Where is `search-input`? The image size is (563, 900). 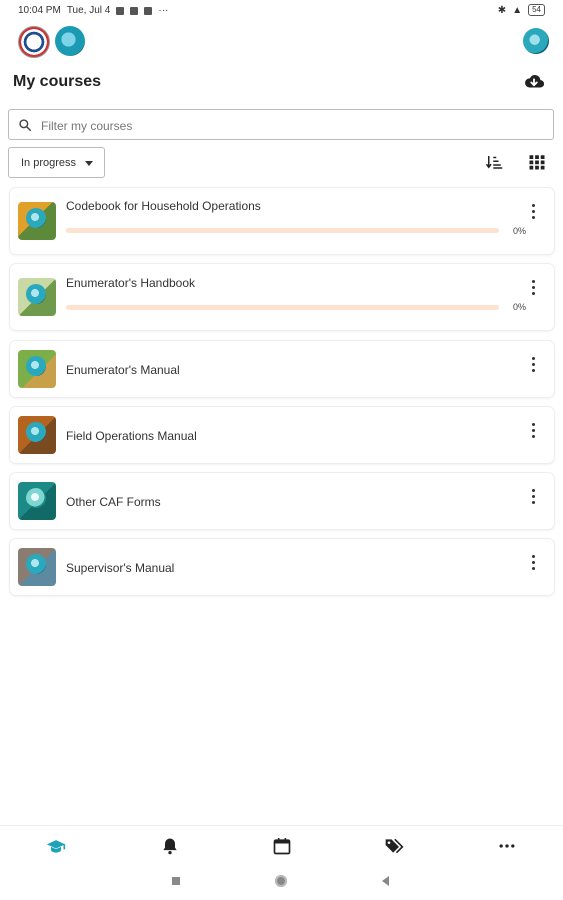 search-input is located at coordinates (291, 126).